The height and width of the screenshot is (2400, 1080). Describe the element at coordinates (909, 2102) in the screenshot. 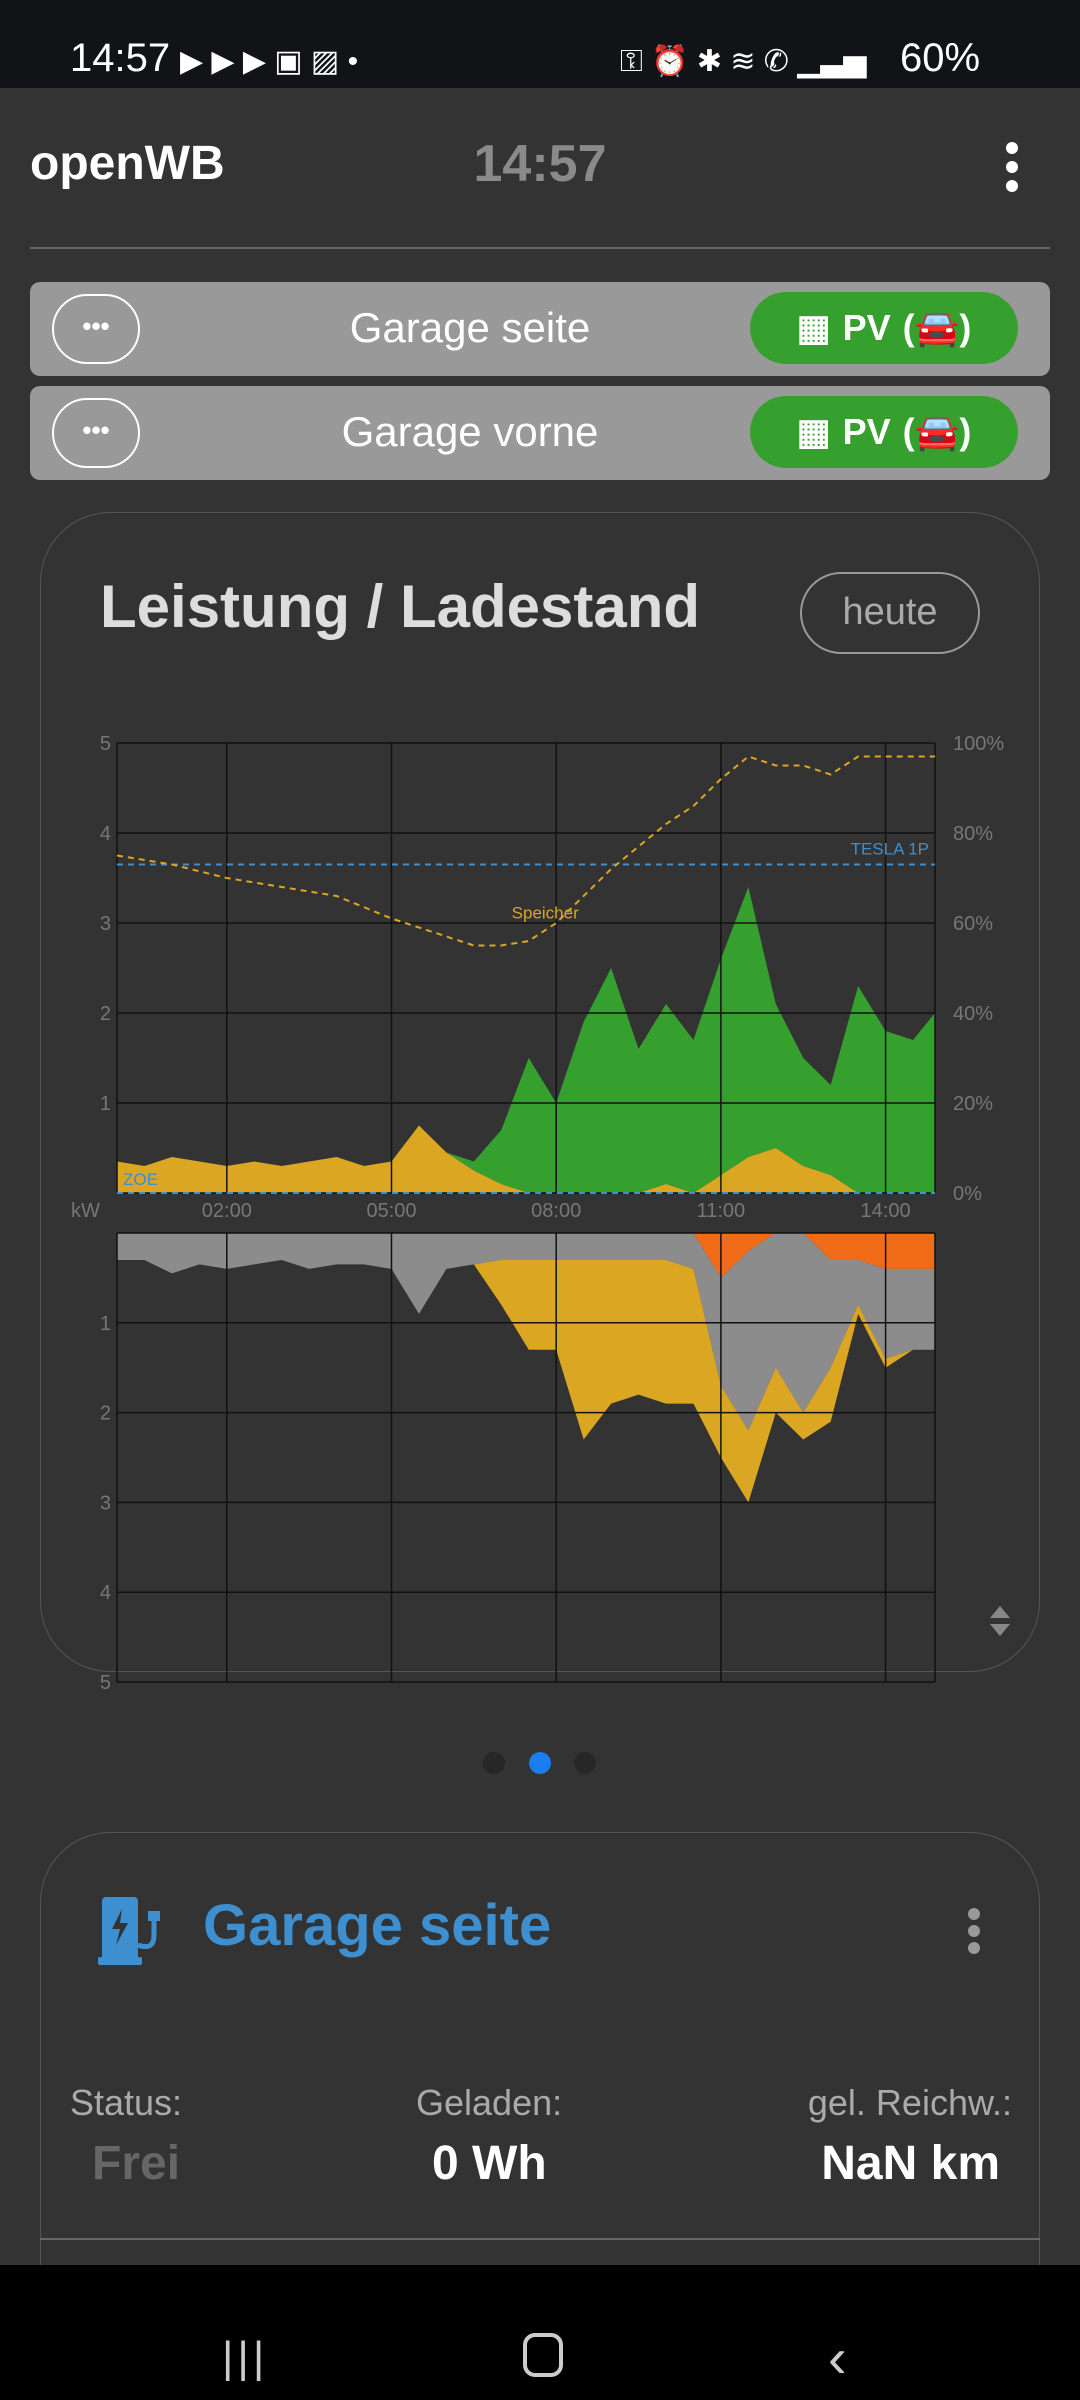

I see `range-label: gel. Reichw.:` at that location.